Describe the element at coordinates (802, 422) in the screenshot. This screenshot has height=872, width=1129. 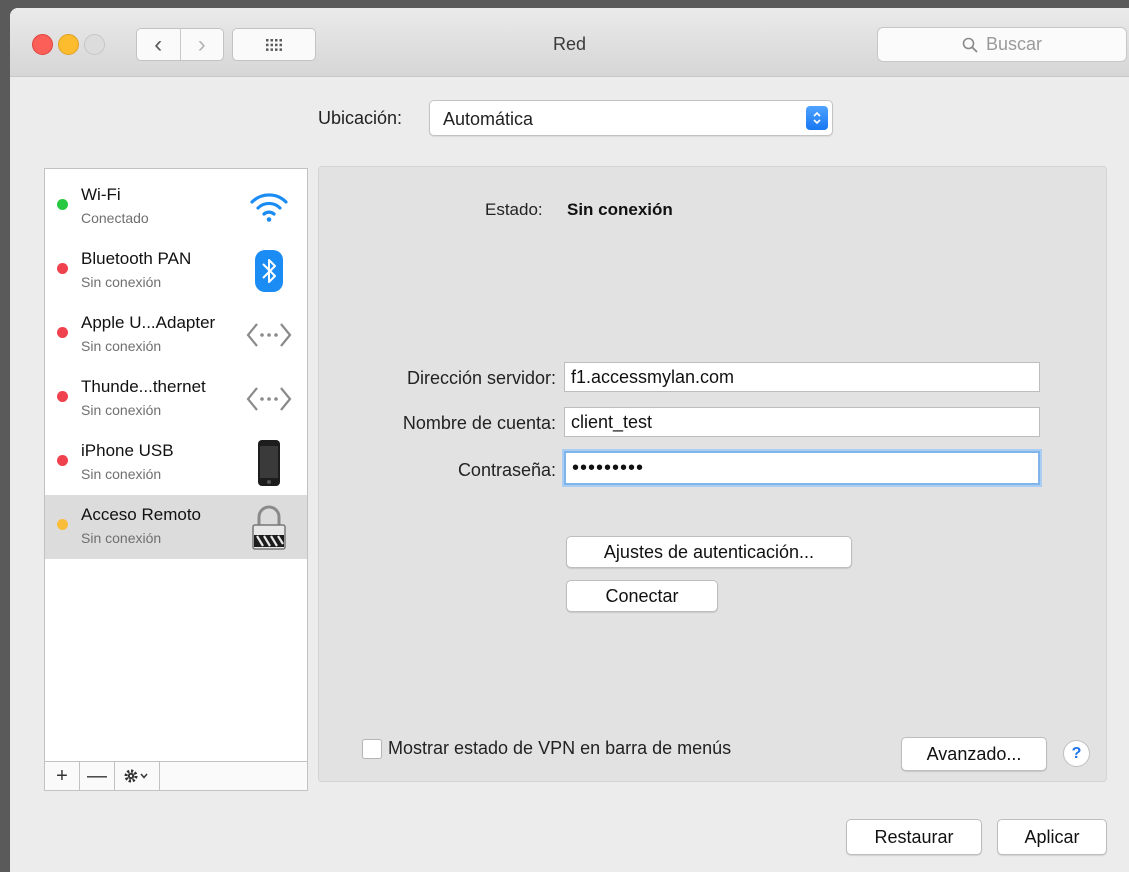
I see `account-name-field: client_test` at that location.